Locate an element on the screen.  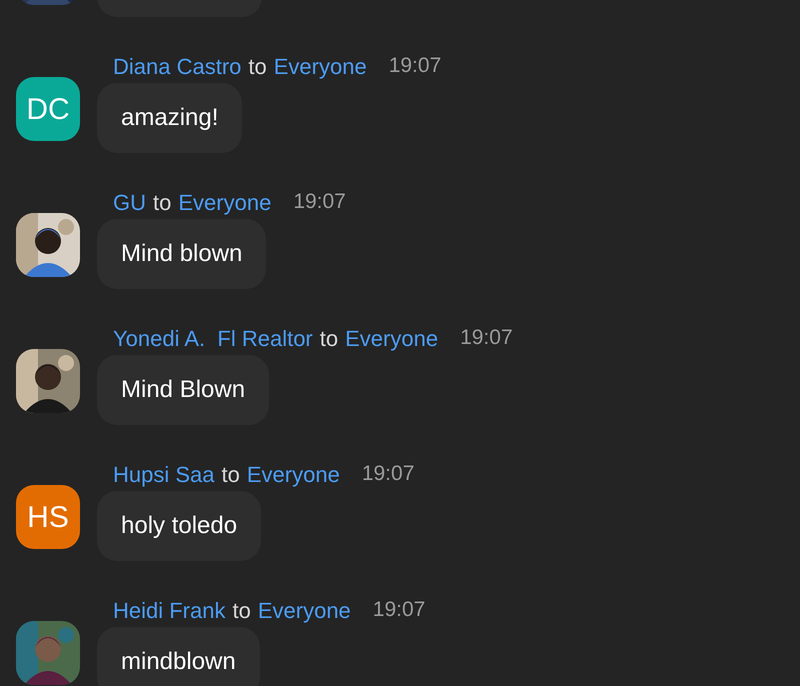
sender-name: GU is located at coordinates (129, 202).